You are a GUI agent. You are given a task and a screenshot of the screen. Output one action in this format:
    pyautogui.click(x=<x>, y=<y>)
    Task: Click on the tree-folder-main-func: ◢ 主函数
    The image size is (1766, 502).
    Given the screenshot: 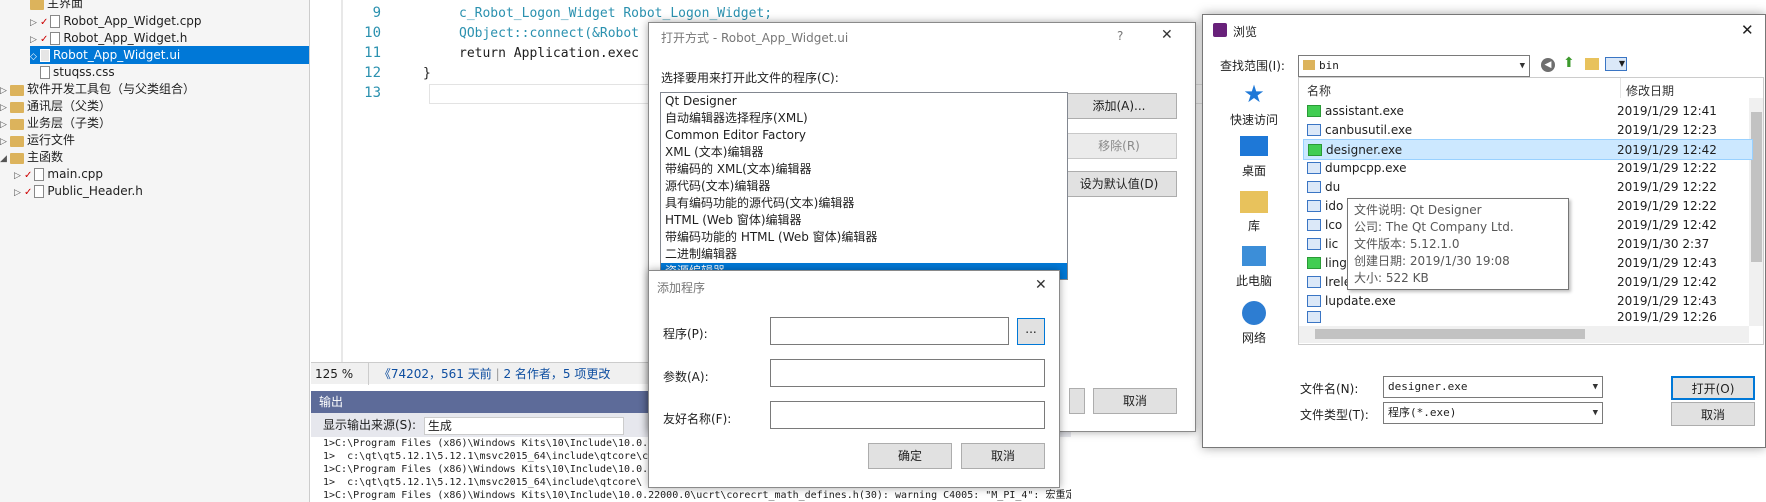 What is the action you would take?
    pyautogui.click(x=31, y=157)
    